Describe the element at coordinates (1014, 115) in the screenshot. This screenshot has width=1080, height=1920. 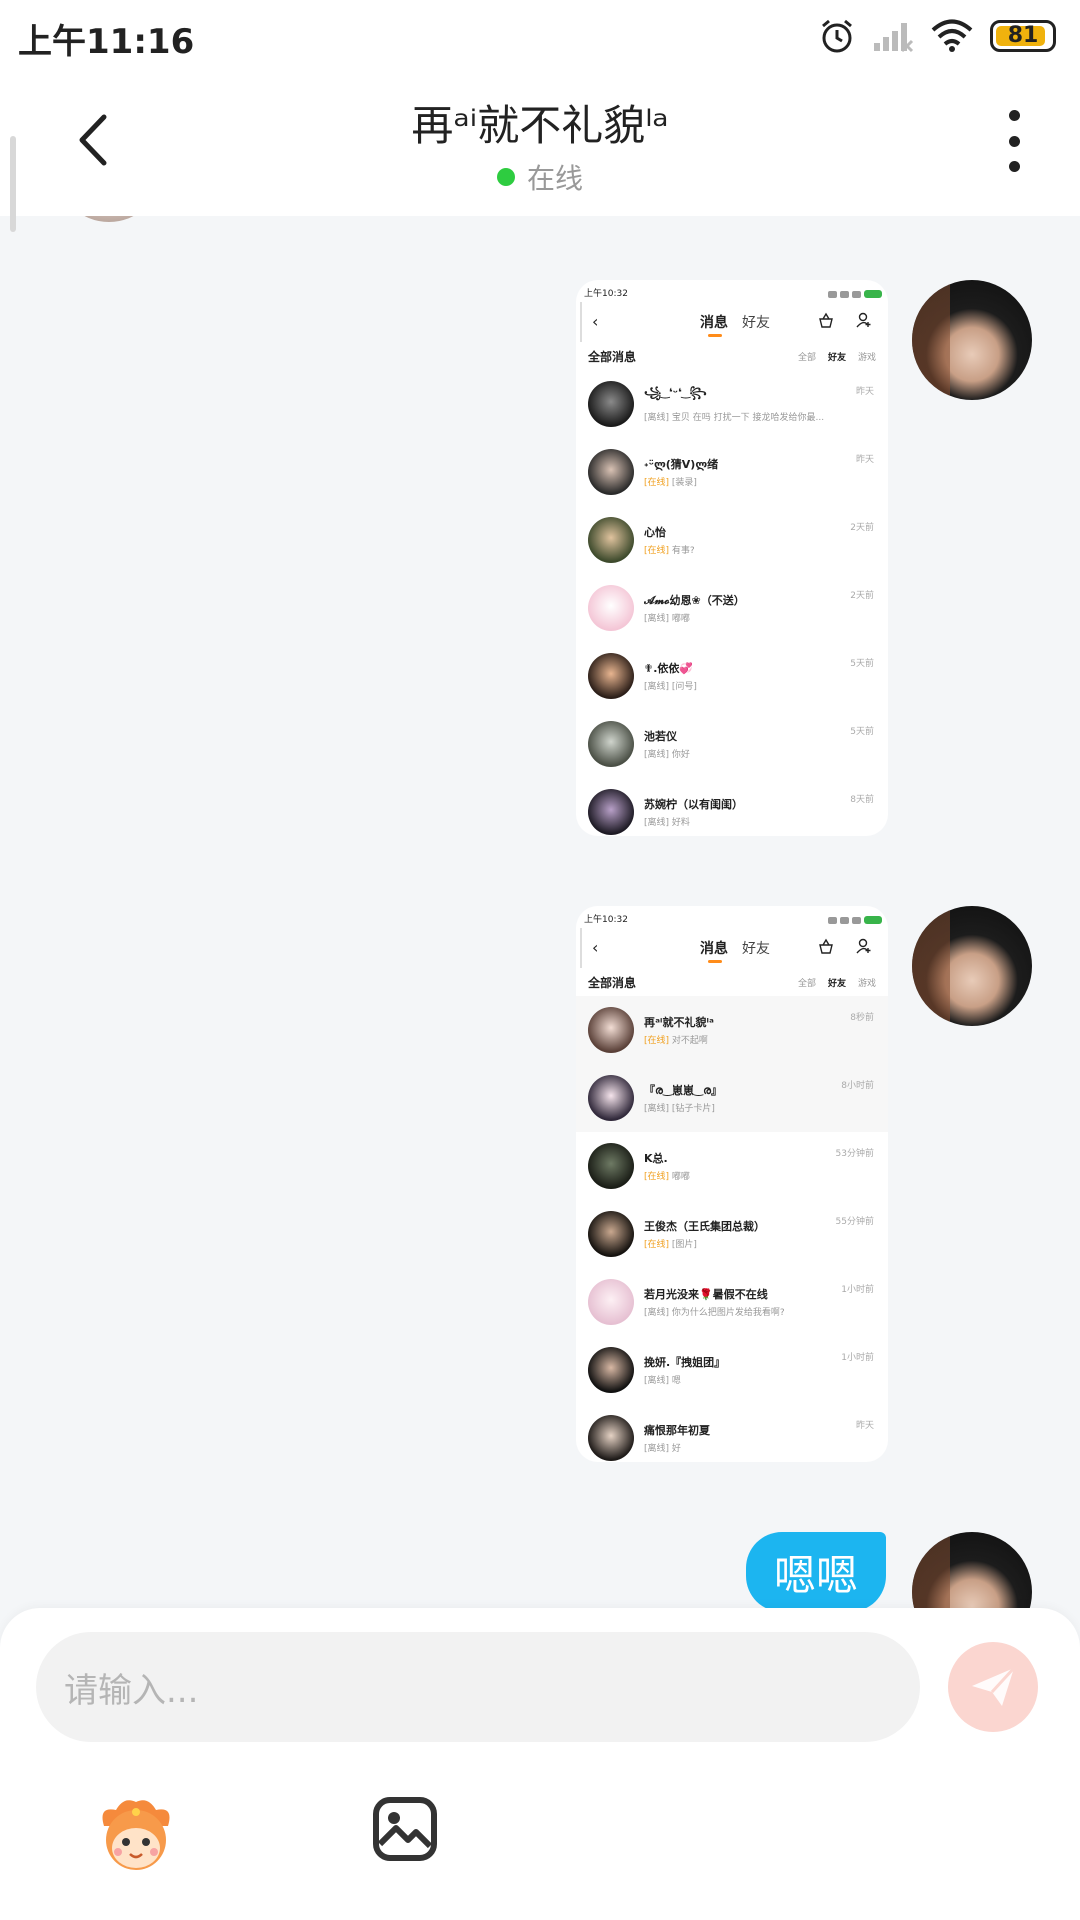
I see `more-vertical-icon` at that location.